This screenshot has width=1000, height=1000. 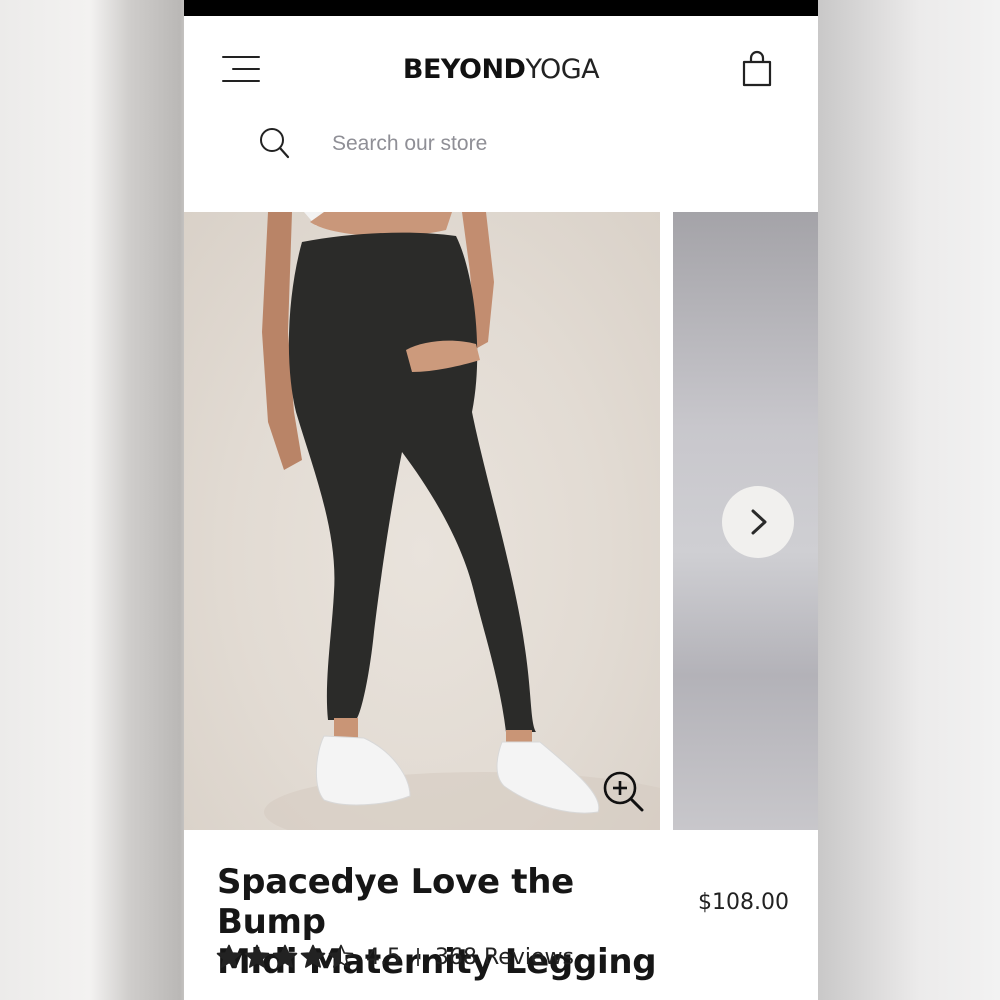 What do you see at coordinates (275, 143) in the screenshot?
I see `search-icon` at bounding box center [275, 143].